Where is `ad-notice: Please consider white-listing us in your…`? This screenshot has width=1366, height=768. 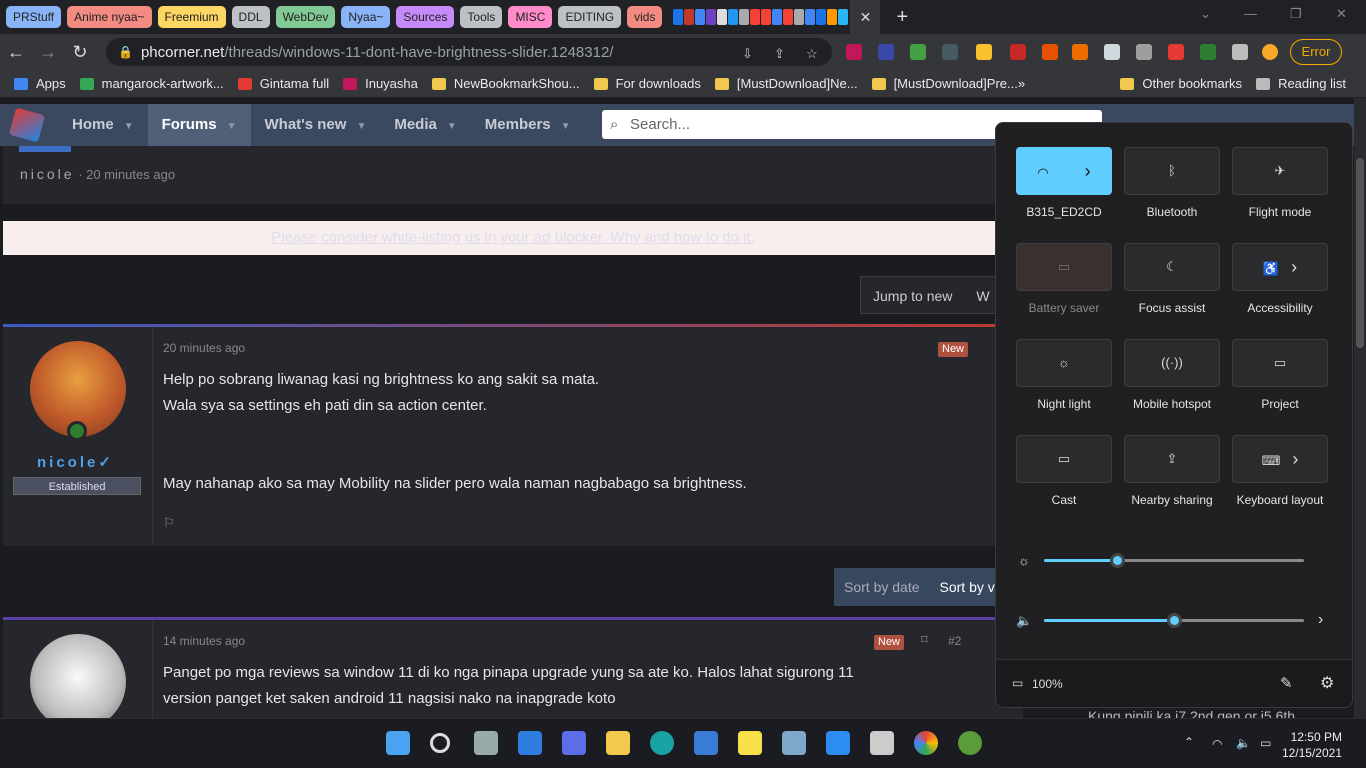 ad-notice: Please consider white-listing us in your… is located at coordinates (513, 238).